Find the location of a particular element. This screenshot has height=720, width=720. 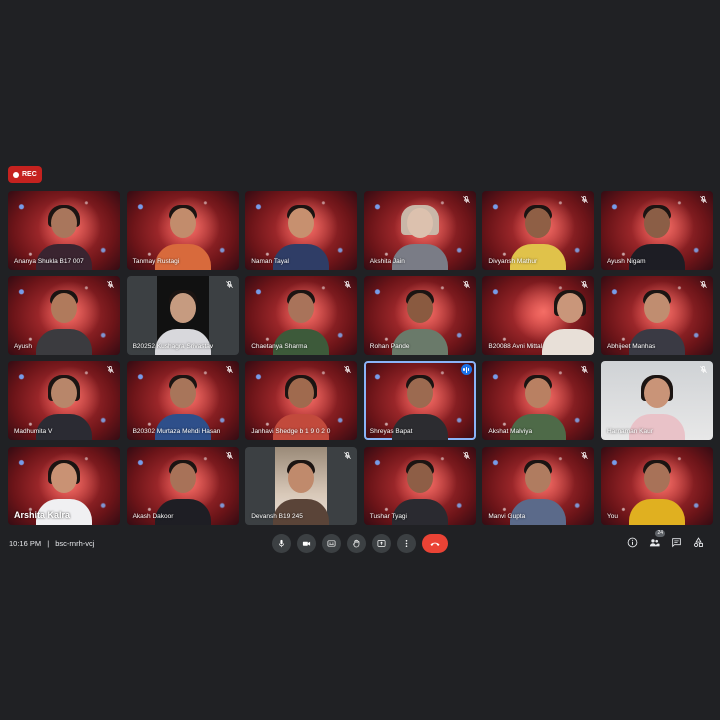

call-end-icon is located at coordinates (435, 544).